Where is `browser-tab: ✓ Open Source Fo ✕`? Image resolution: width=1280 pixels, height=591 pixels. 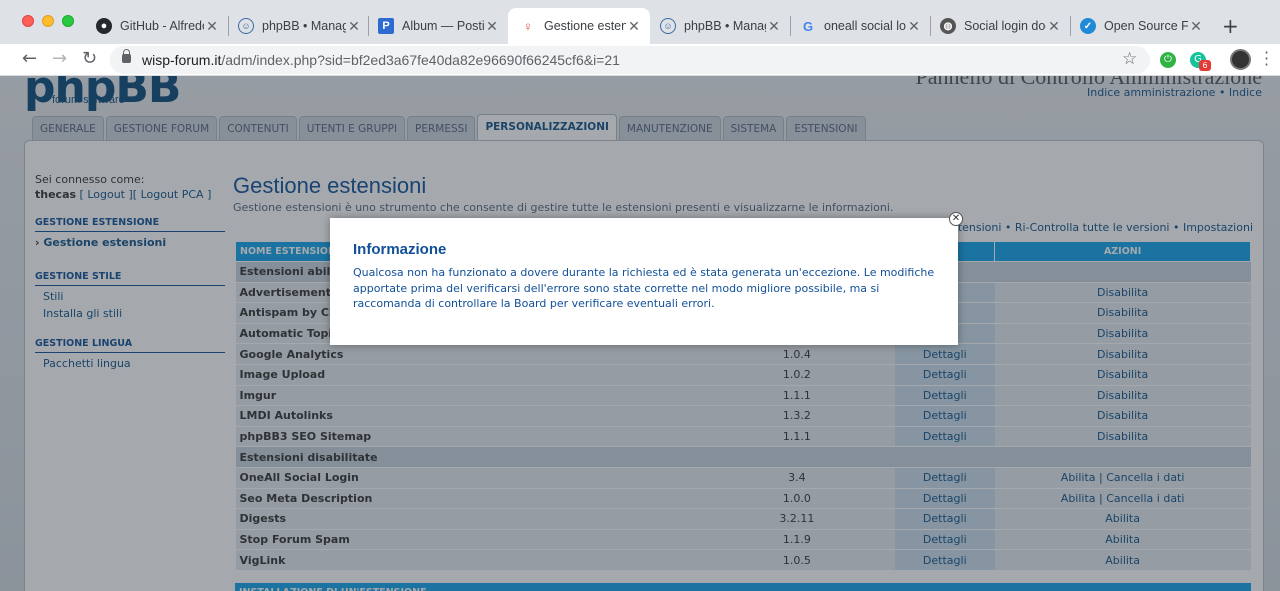
browser-tab: ✓ Open Source Fo ✕ is located at coordinates (1140, 26).